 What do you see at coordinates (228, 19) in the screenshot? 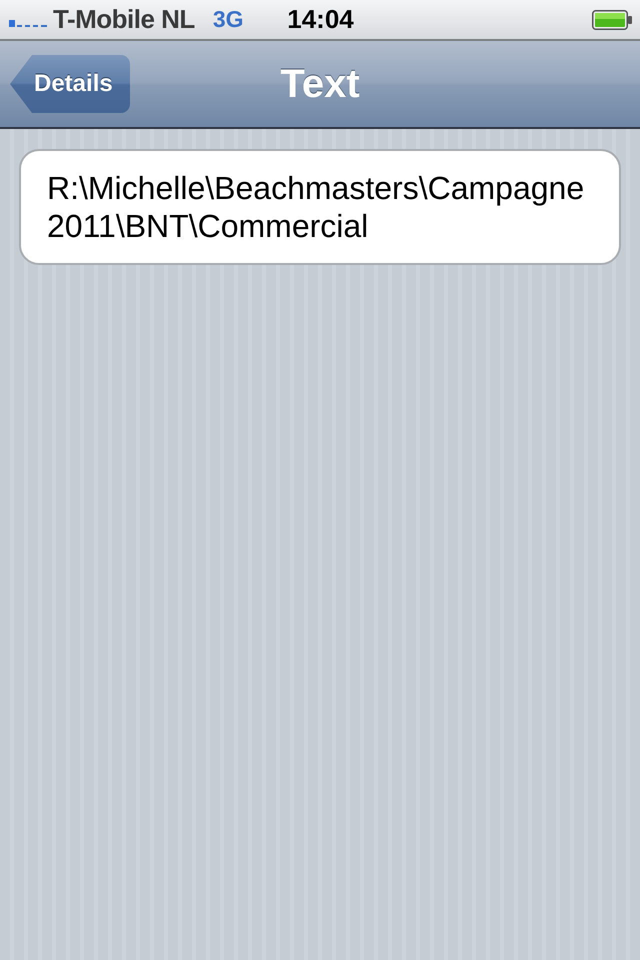
I see `network-type: 3G` at bounding box center [228, 19].